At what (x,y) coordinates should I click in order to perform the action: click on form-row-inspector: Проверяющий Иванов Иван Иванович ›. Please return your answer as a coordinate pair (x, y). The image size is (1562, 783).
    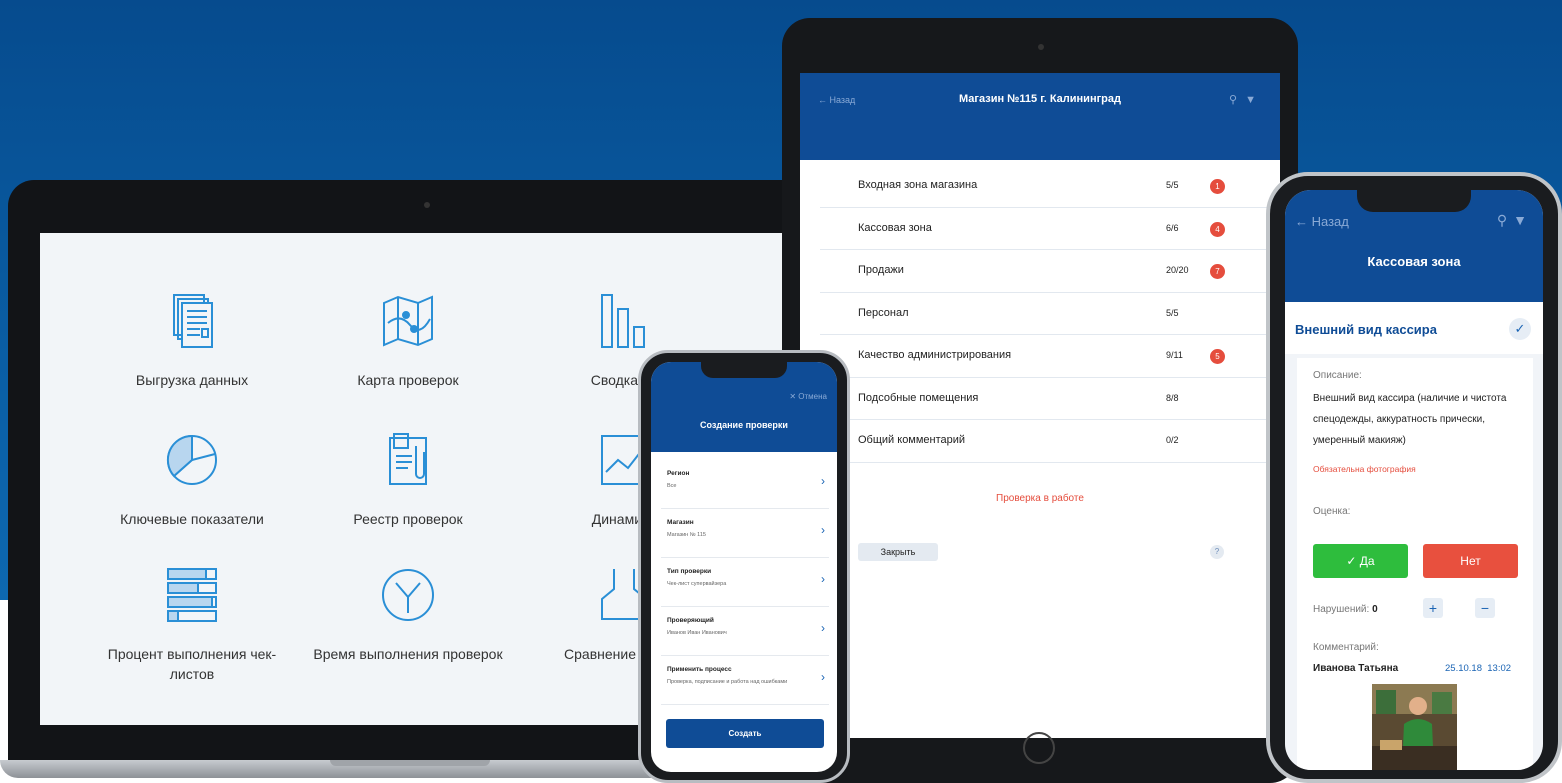
    Looking at the image, I should click on (745, 631).